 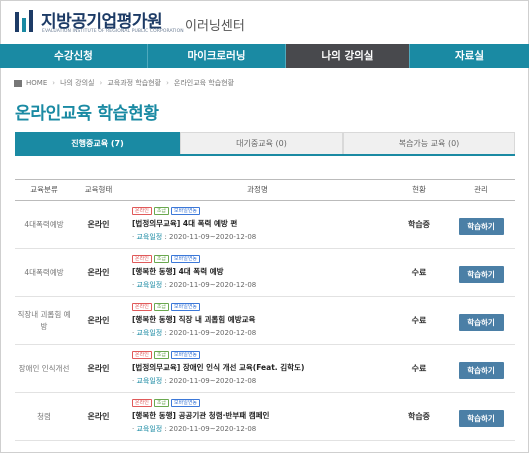 I want to click on breadcrumb-my-classroom: 나의 강의실, so click(x=77, y=83).